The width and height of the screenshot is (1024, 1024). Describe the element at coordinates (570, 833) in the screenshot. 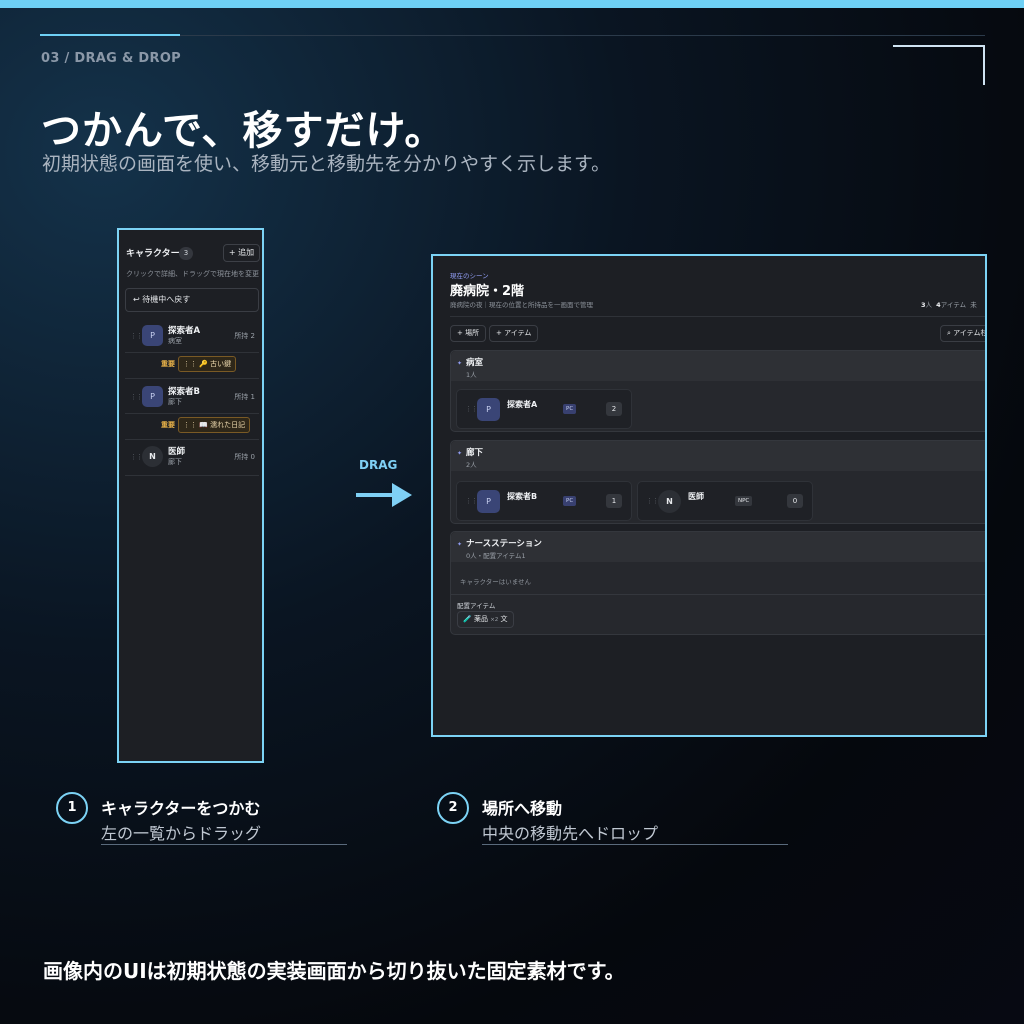

I see `step-description: 中央の移動先へドロップ` at that location.